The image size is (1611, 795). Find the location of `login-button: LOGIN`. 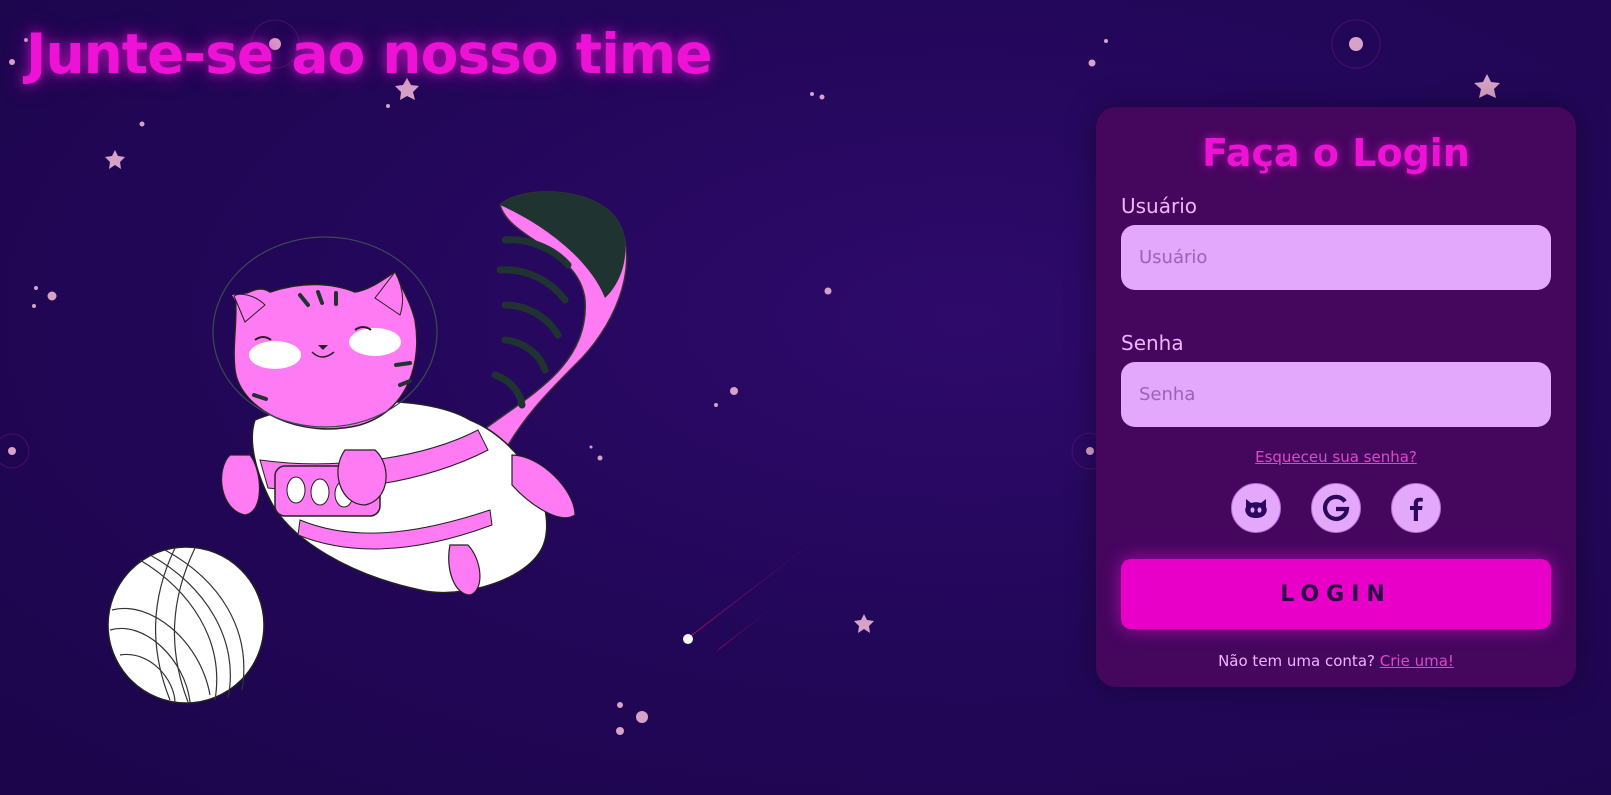

login-button: LOGIN is located at coordinates (1336, 594).